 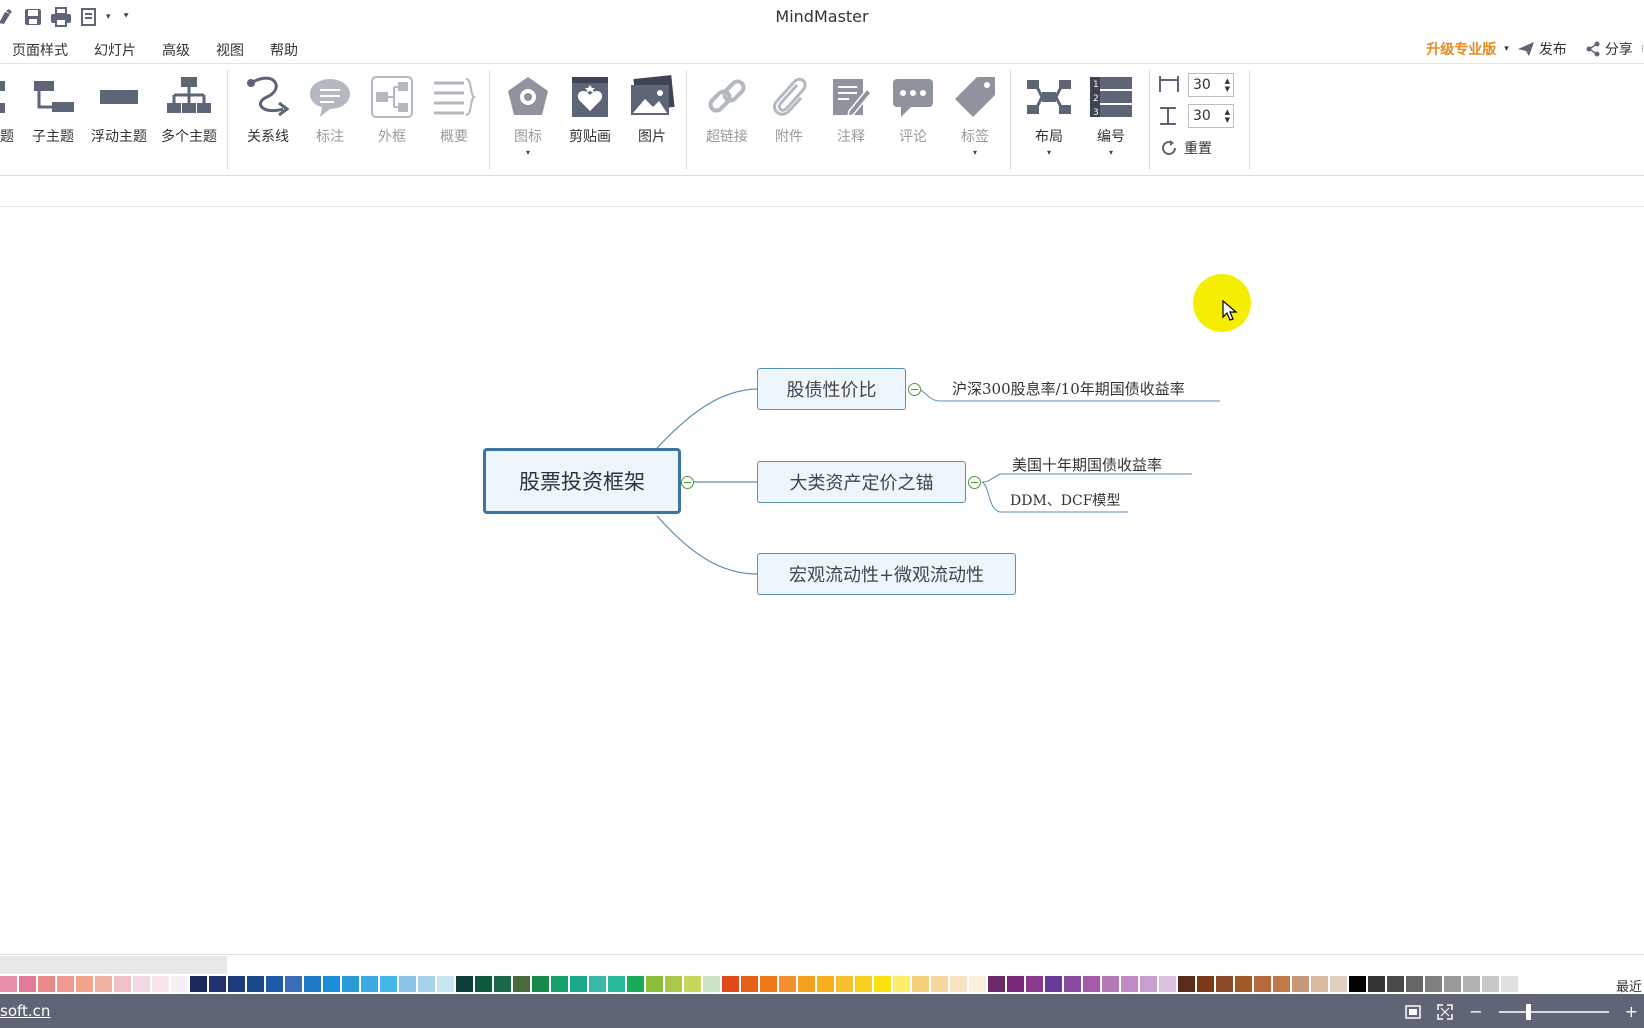 What do you see at coordinates (822, 964) in the screenshot?
I see `horizontal-scrollbar` at bounding box center [822, 964].